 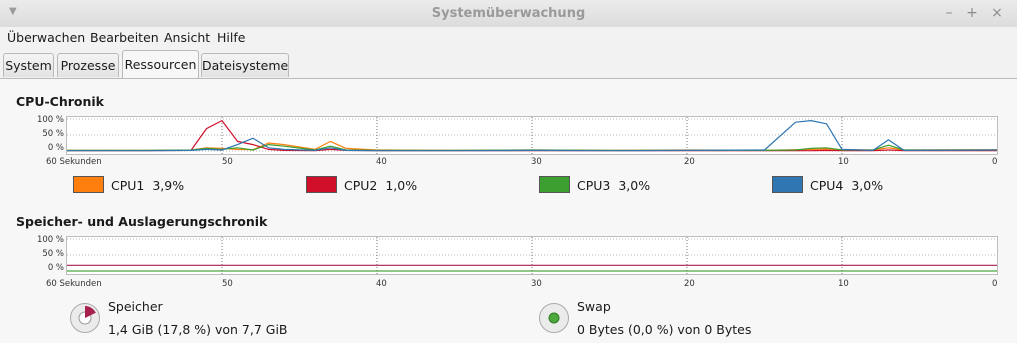 What do you see at coordinates (508, 38) in the screenshot?
I see `menu-bar: Überwachen Bearbeiten Ansicht Hilfe` at bounding box center [508, 38].